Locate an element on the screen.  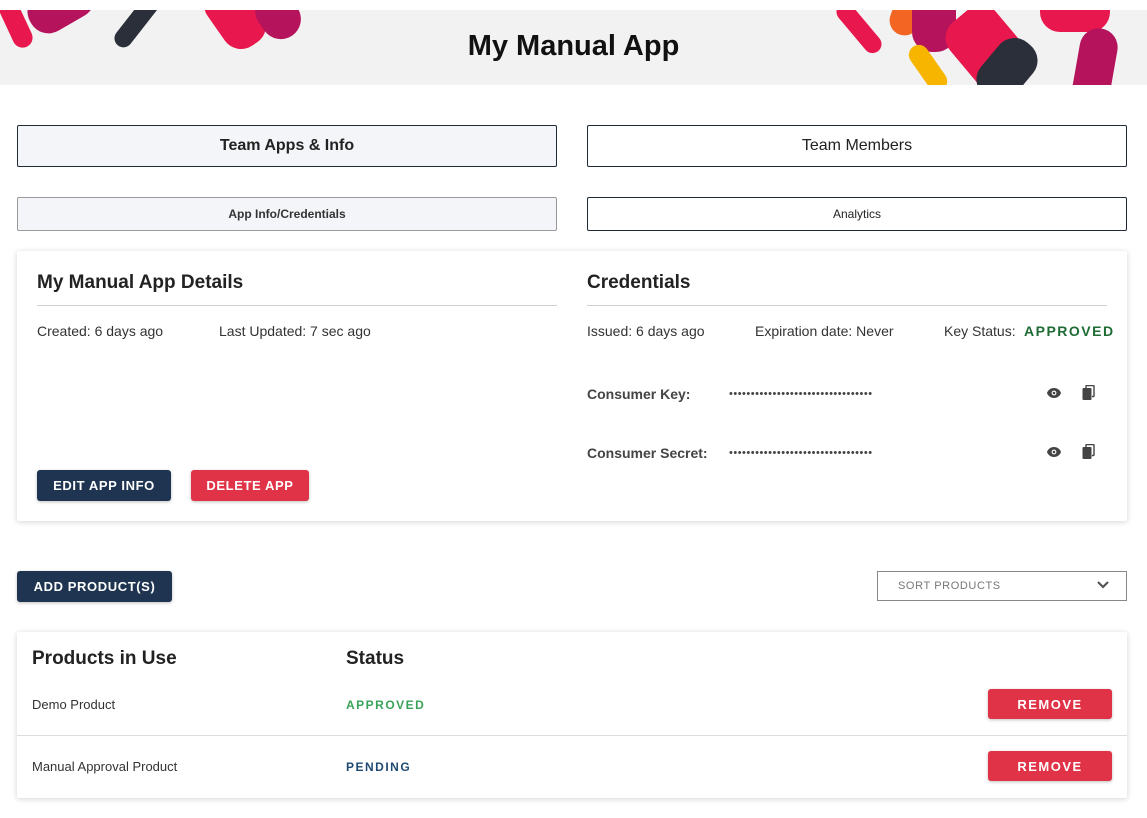
tab-team-members: Team Members is located at coordinates (857, 146).